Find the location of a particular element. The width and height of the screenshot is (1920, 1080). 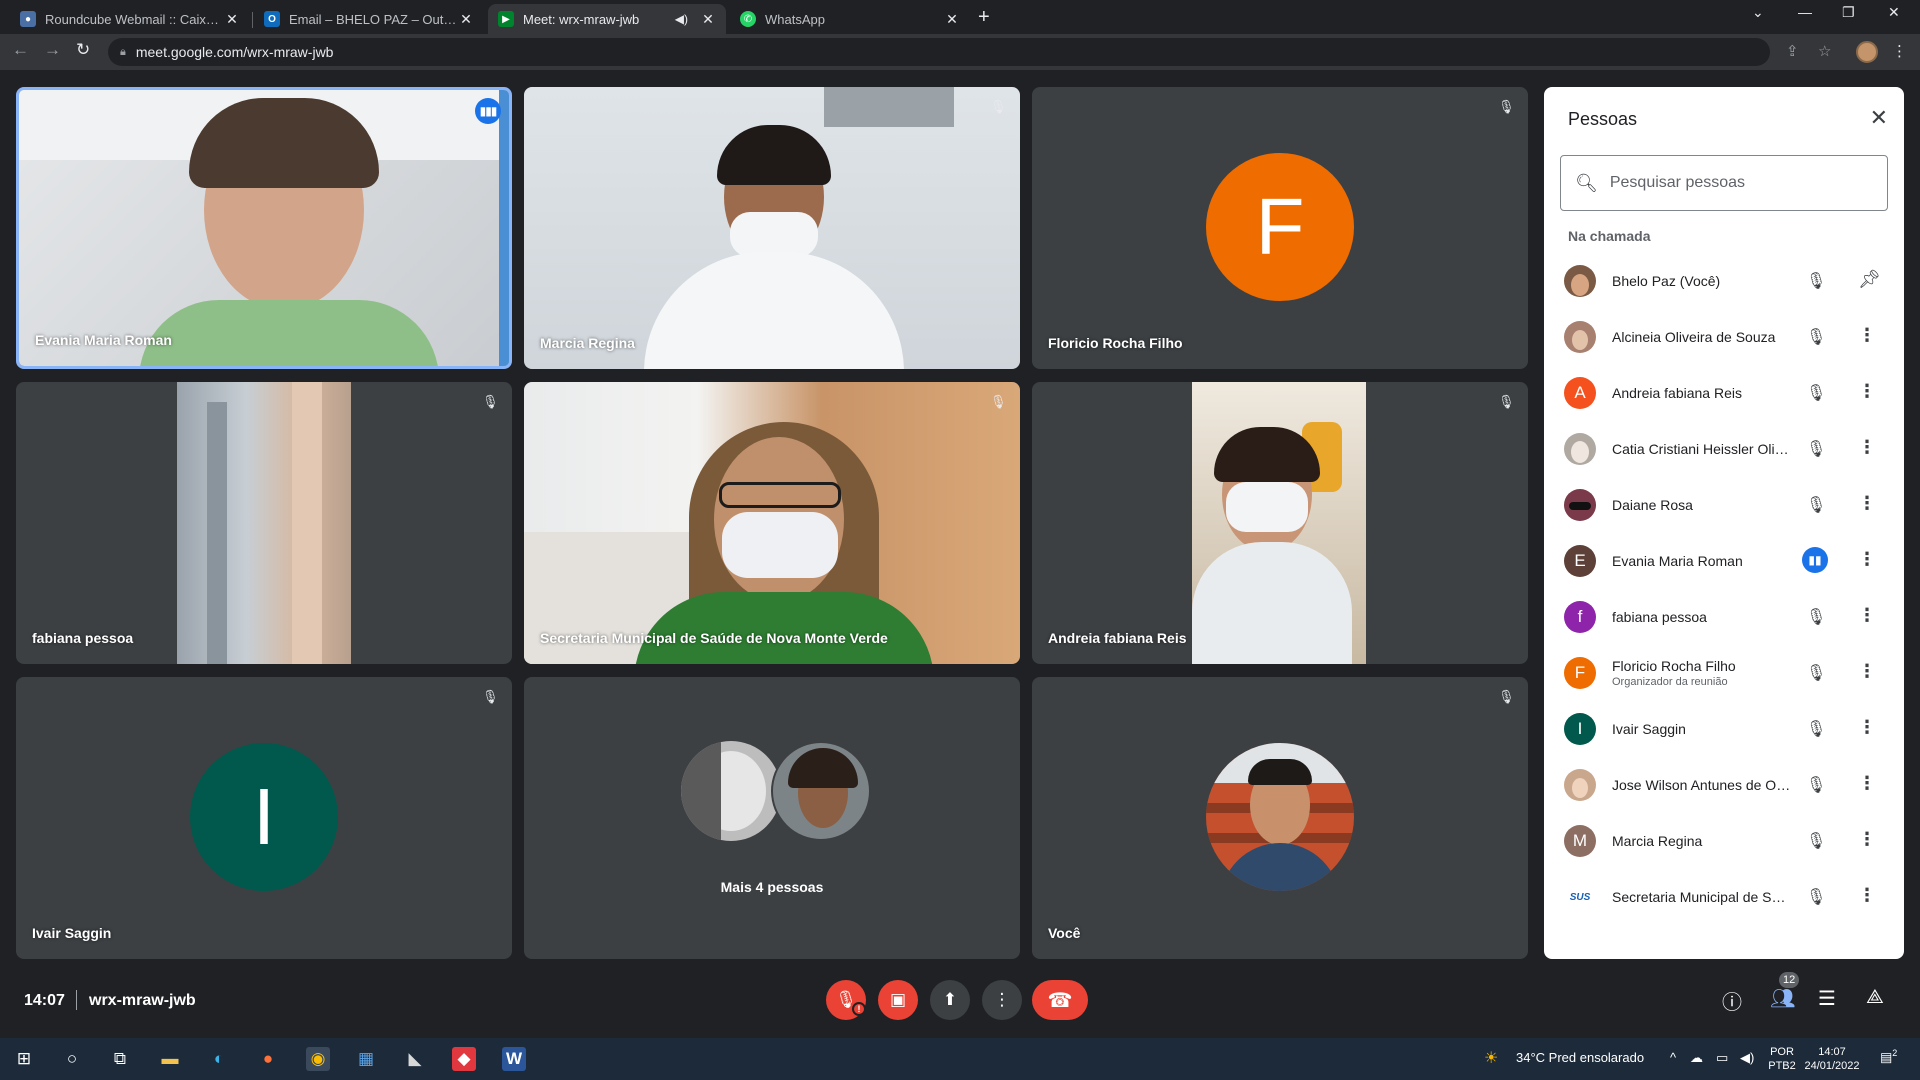

meeting-code: wrx-mraw-jwb is located at coordinates (142, 1001).